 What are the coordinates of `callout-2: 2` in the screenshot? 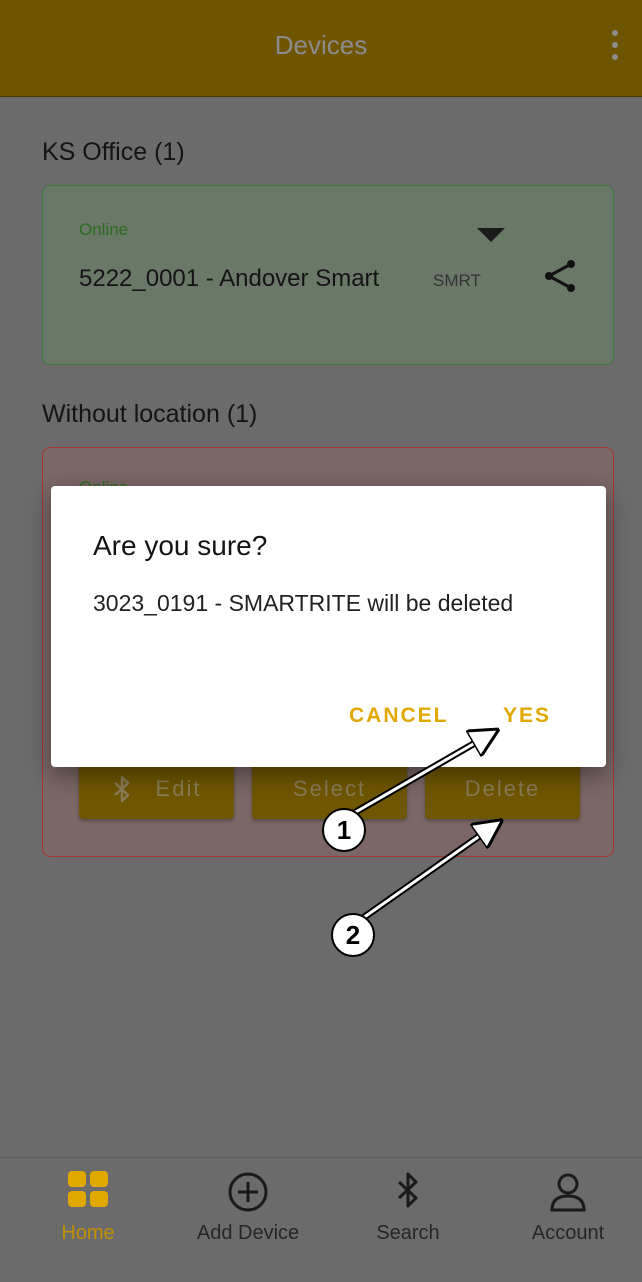 It's located at (353, 935).